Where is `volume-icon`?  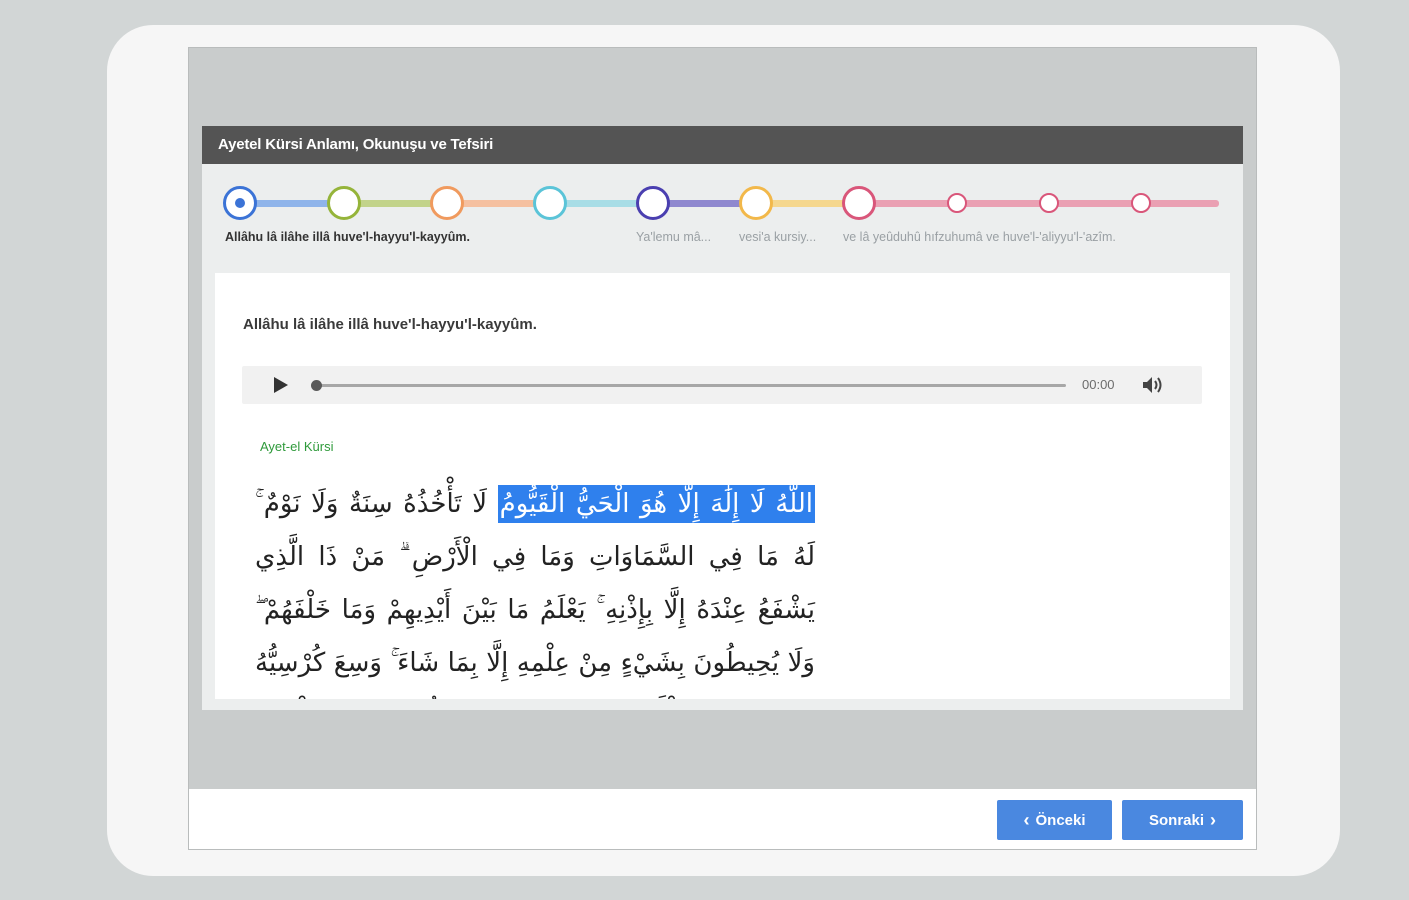 volume-icon is located at coordinates (1153, 385).